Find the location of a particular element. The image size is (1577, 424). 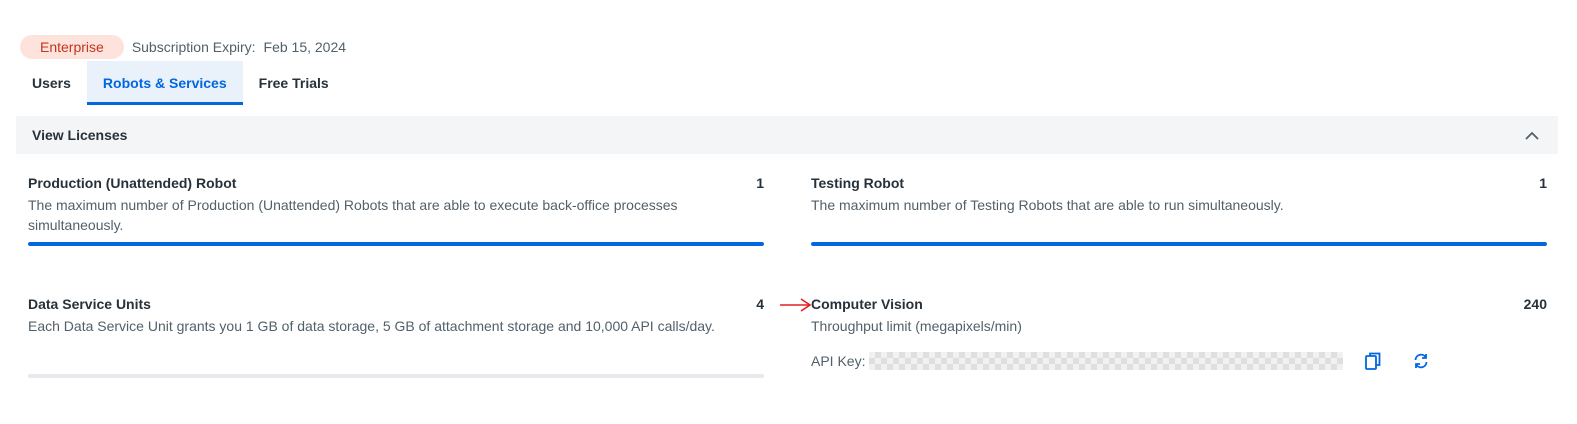

api-key-masked-value is located at coordinates (1106, 361).